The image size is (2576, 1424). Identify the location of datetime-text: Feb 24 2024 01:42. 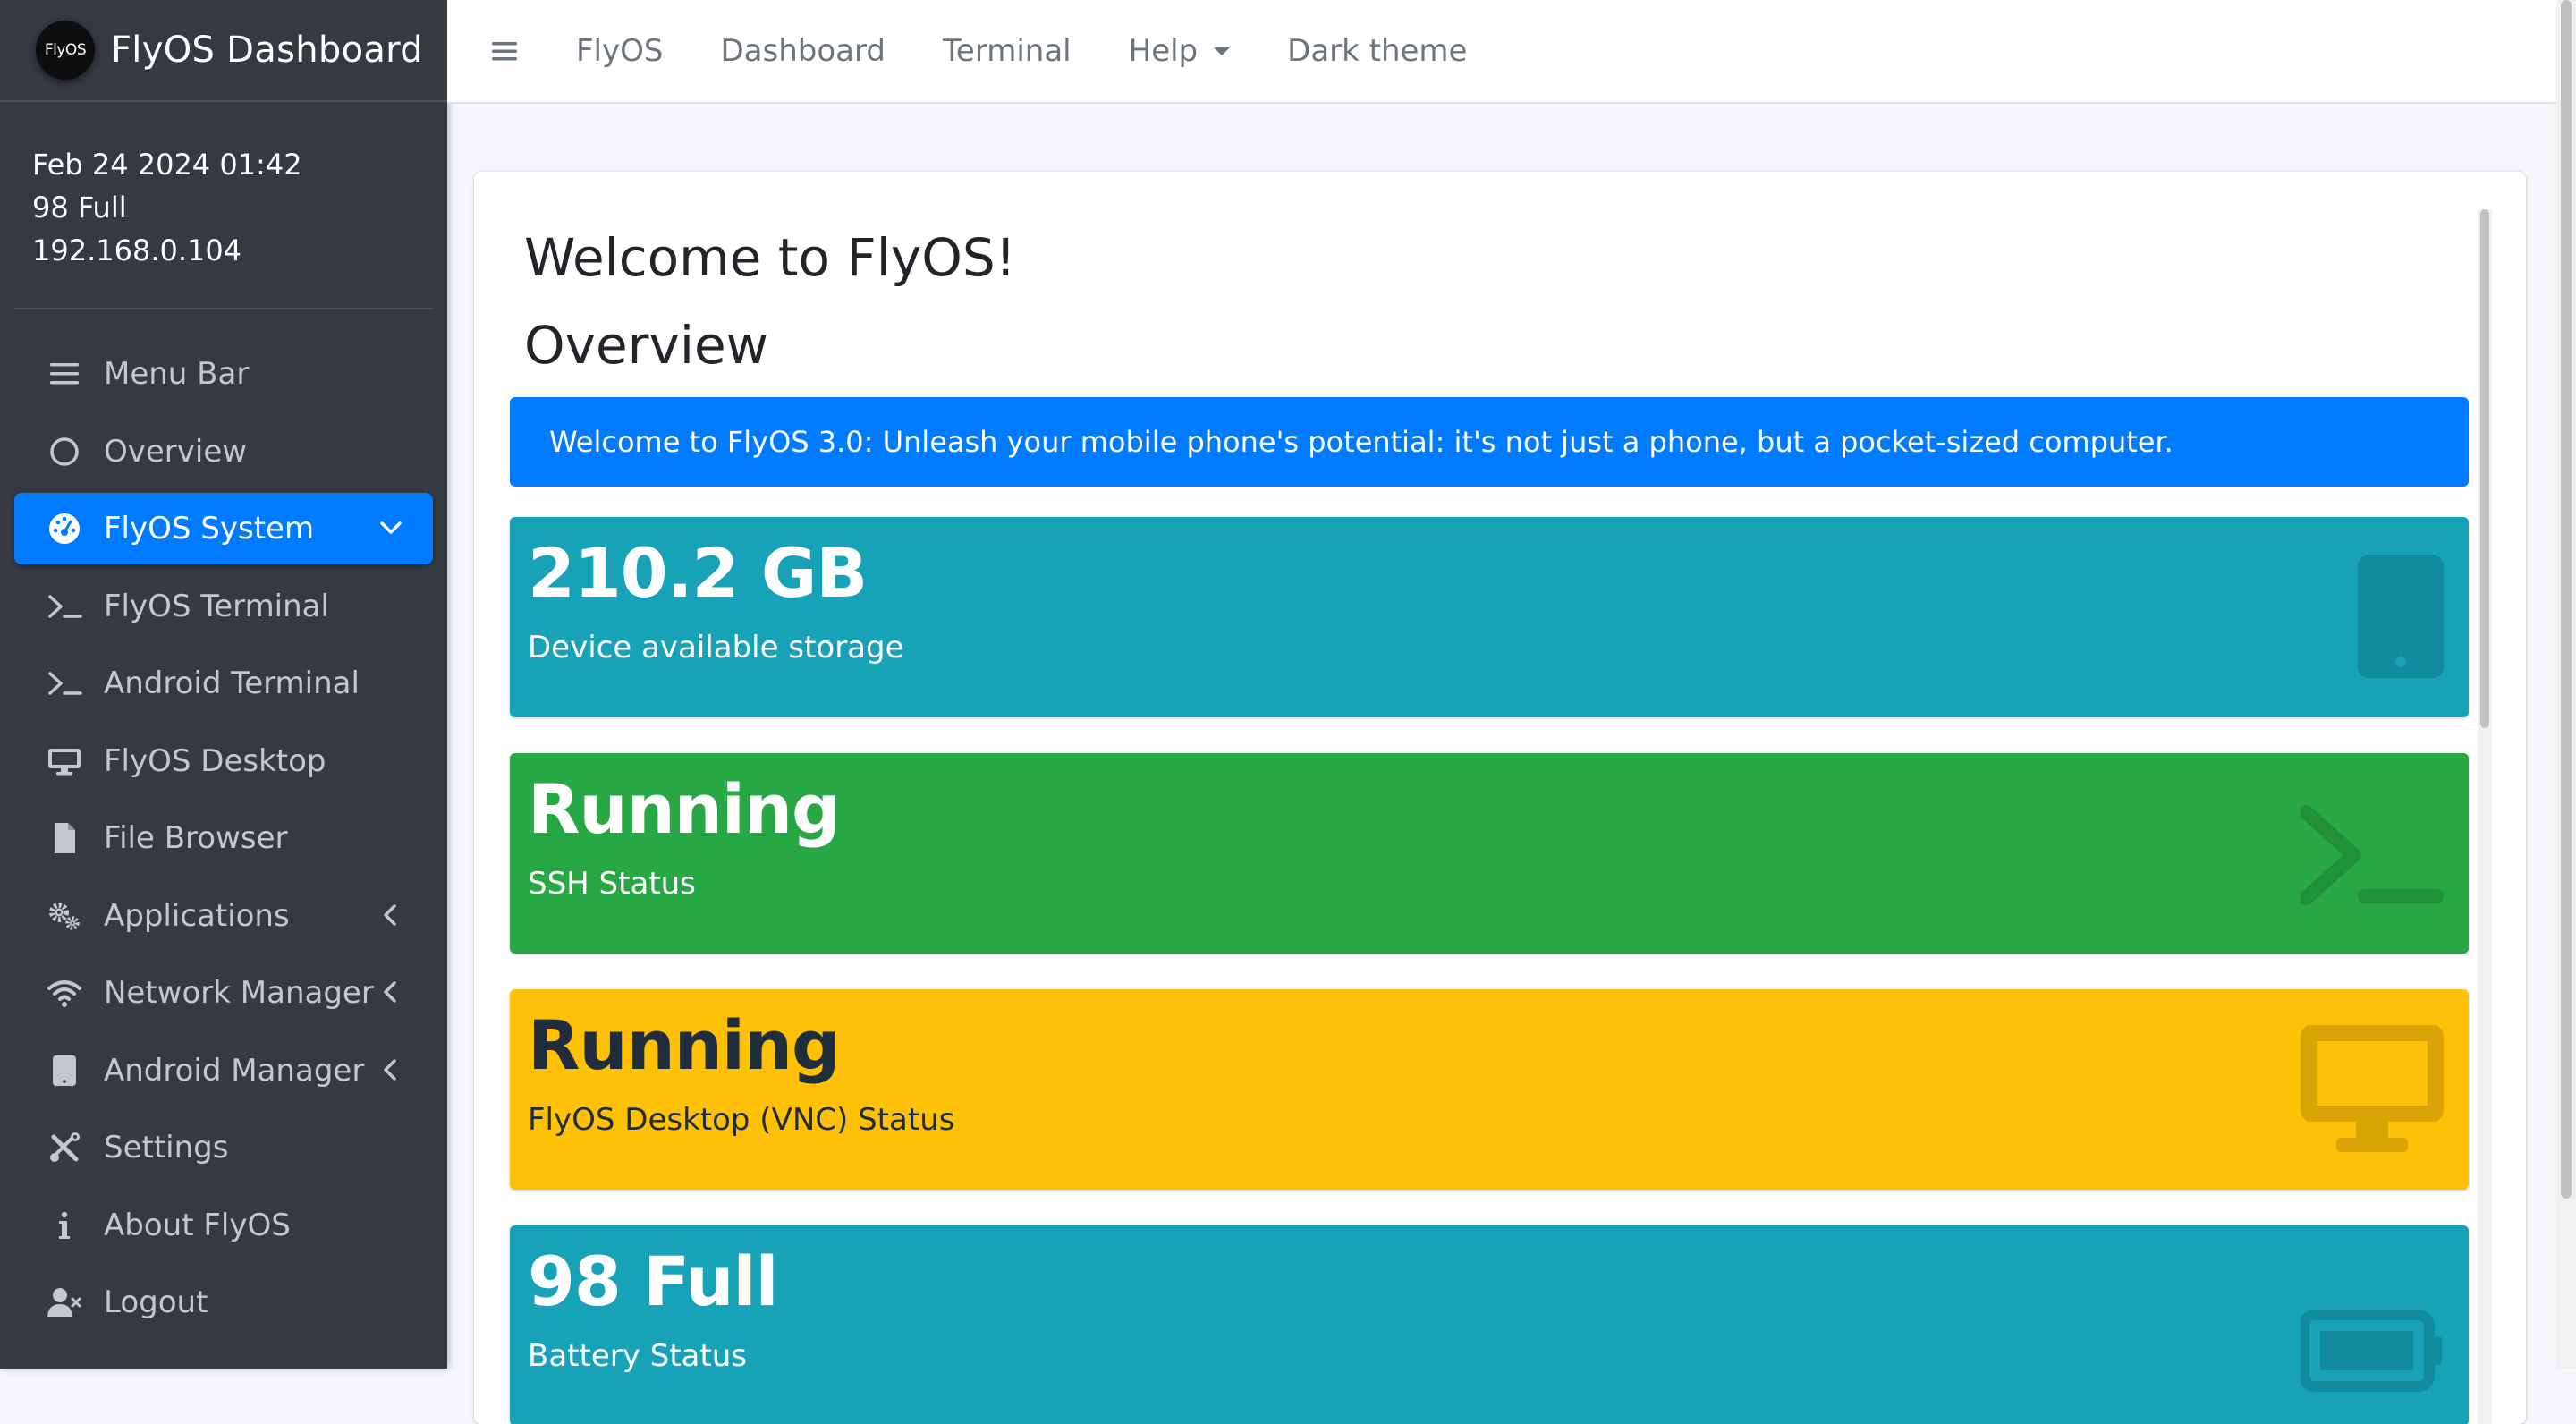
(167, 165).